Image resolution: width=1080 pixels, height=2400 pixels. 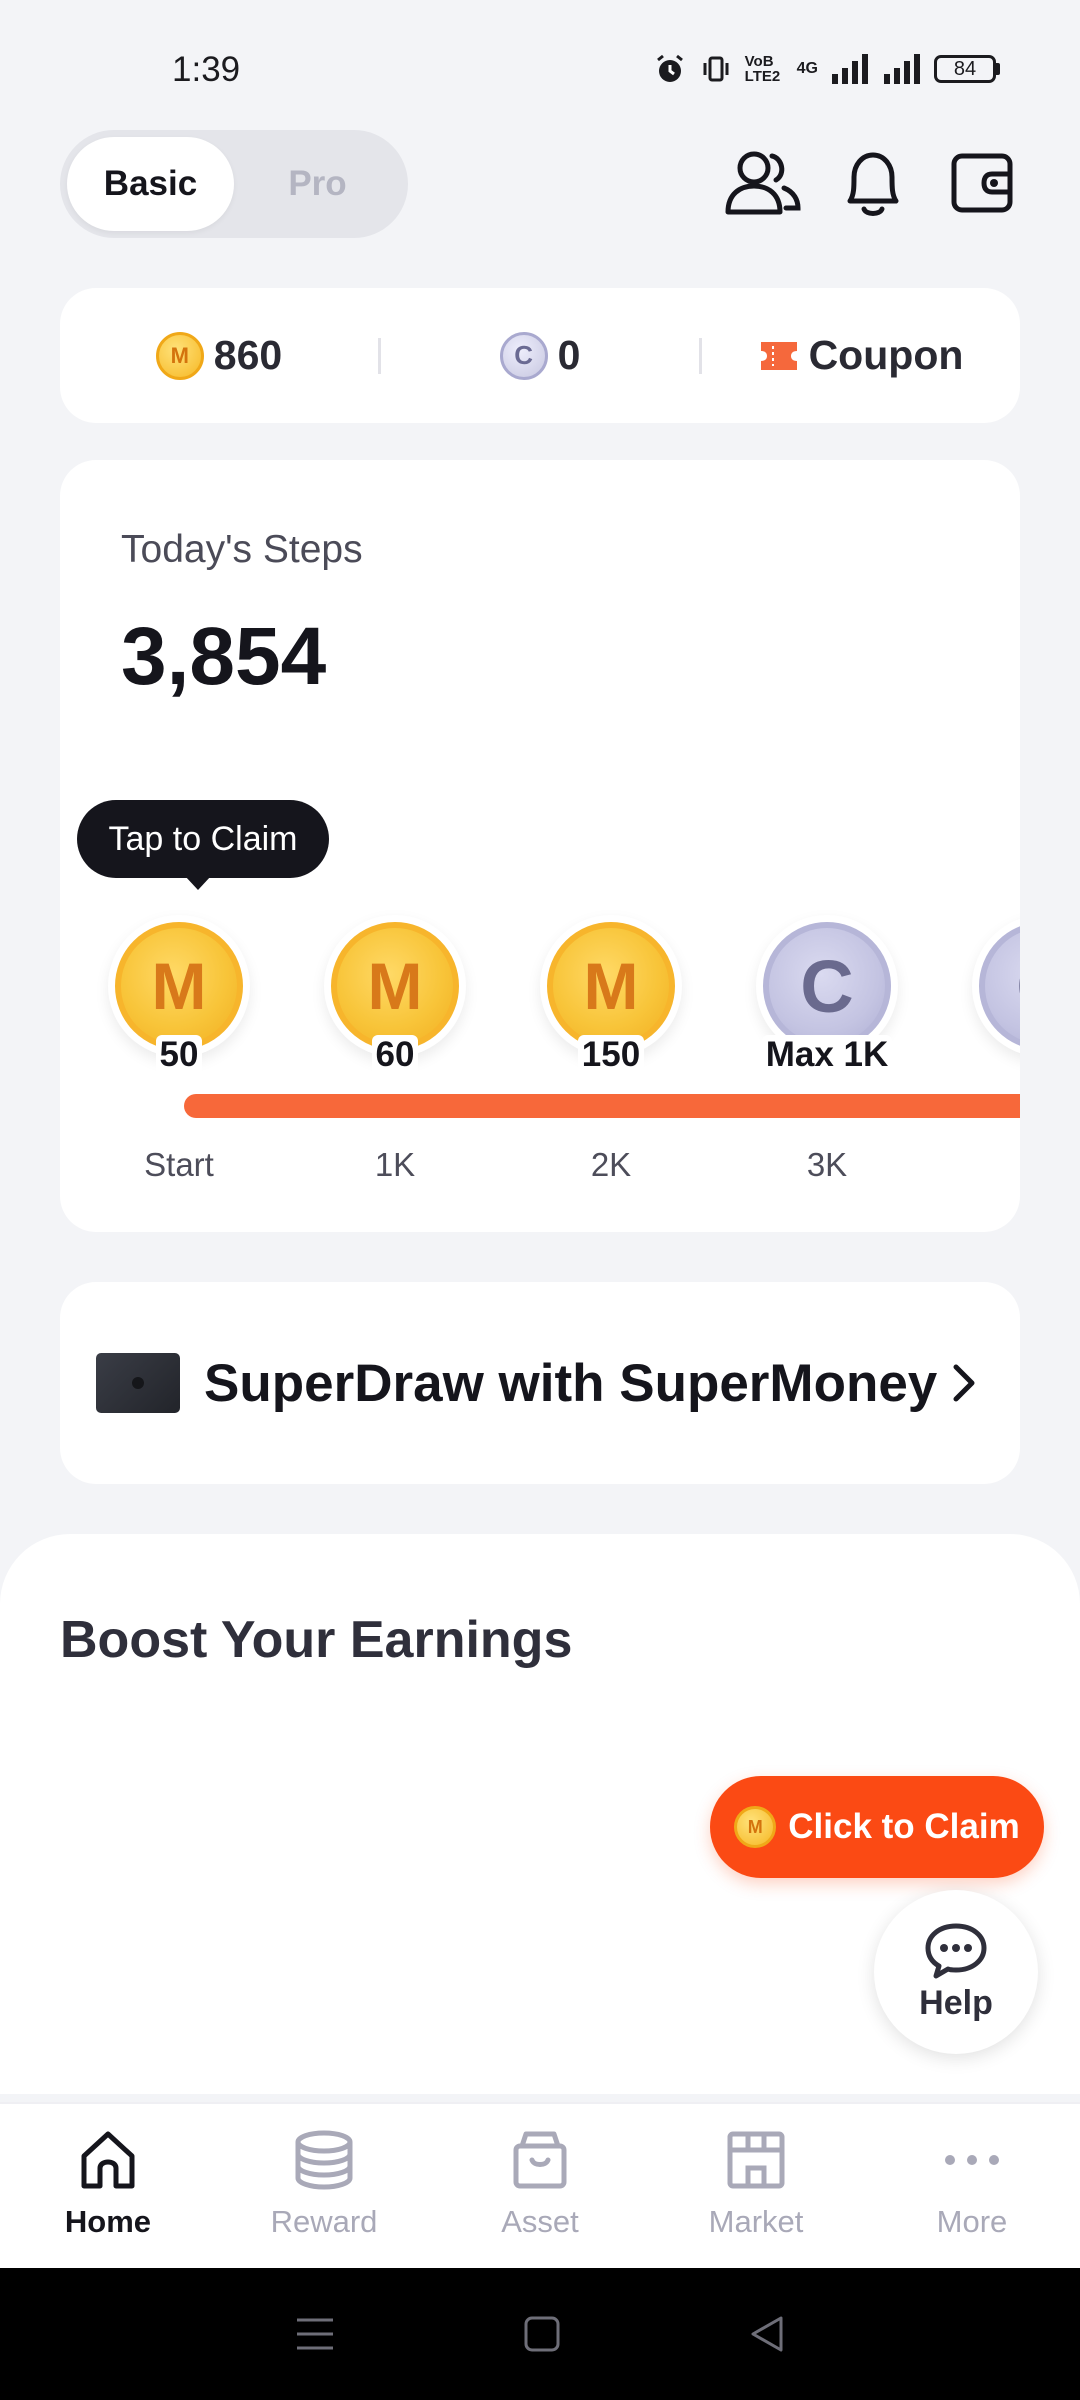 I want to click on boost-title: Boost Your Earnings, so click(x=316, y=1640).